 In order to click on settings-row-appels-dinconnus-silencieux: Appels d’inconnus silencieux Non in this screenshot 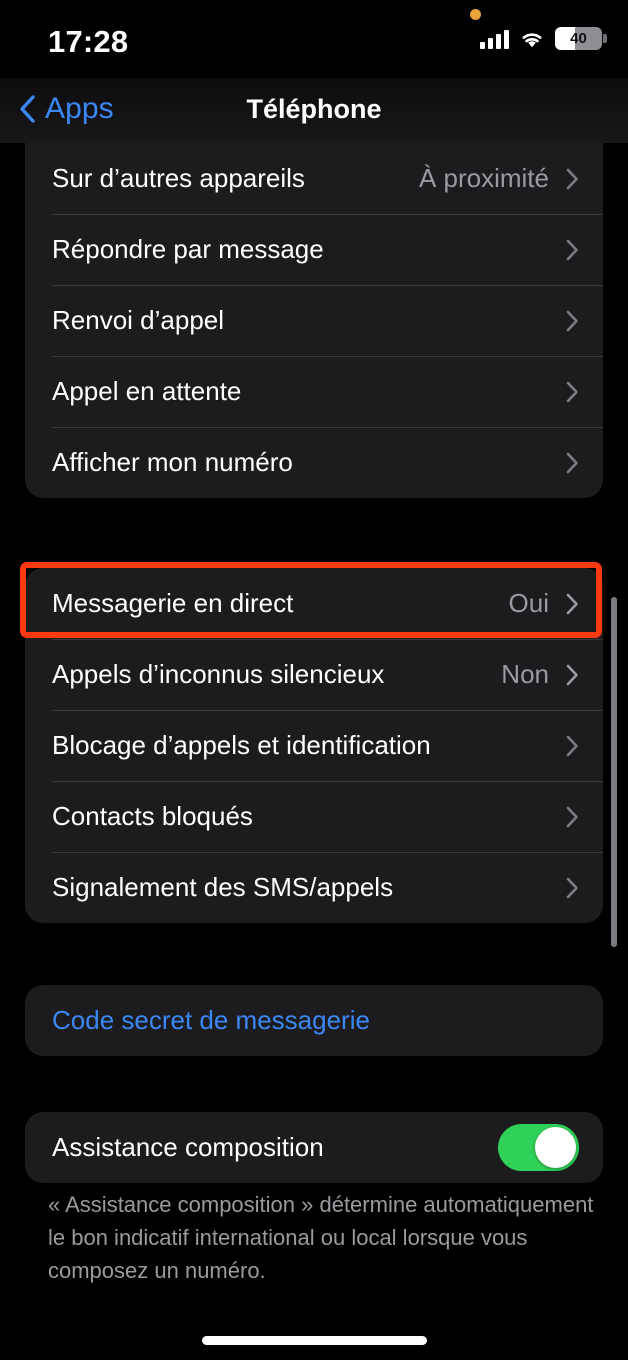, I will do `click(314, 674)`.